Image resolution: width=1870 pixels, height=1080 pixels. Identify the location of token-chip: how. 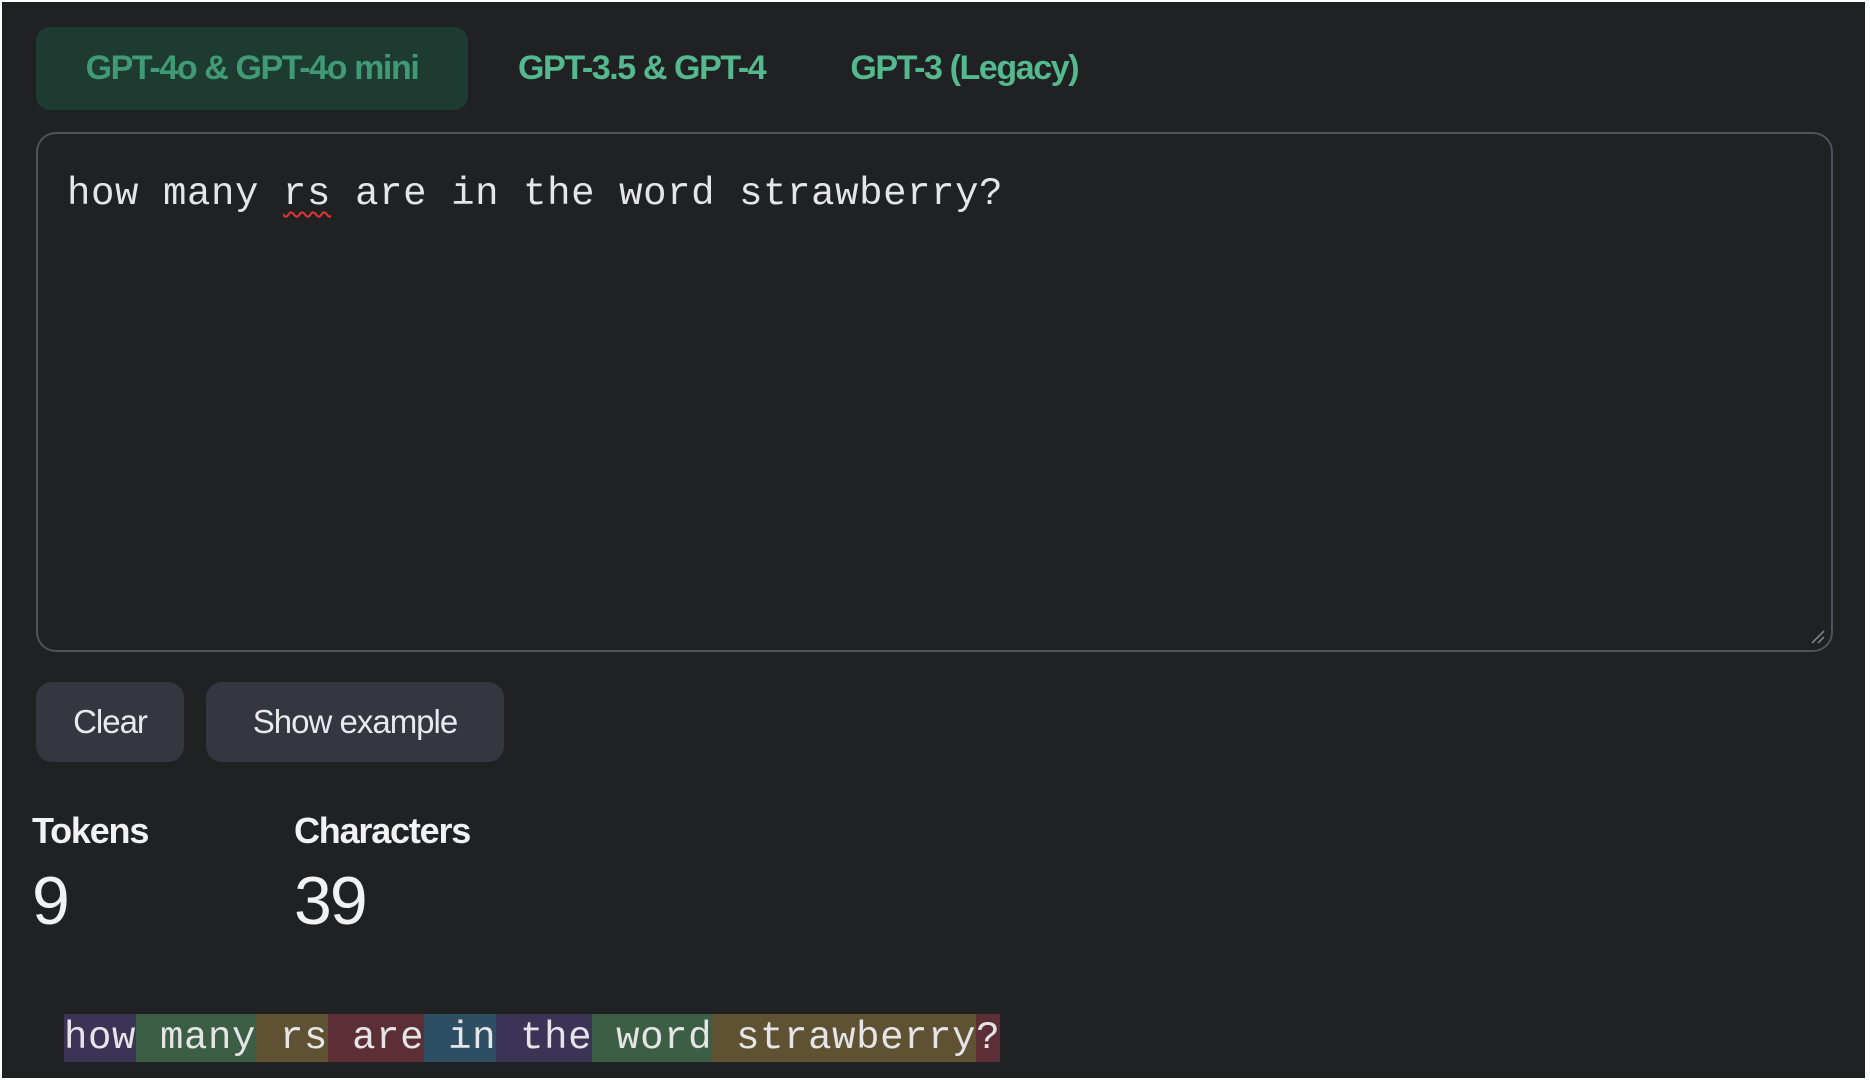
(100, 1038).